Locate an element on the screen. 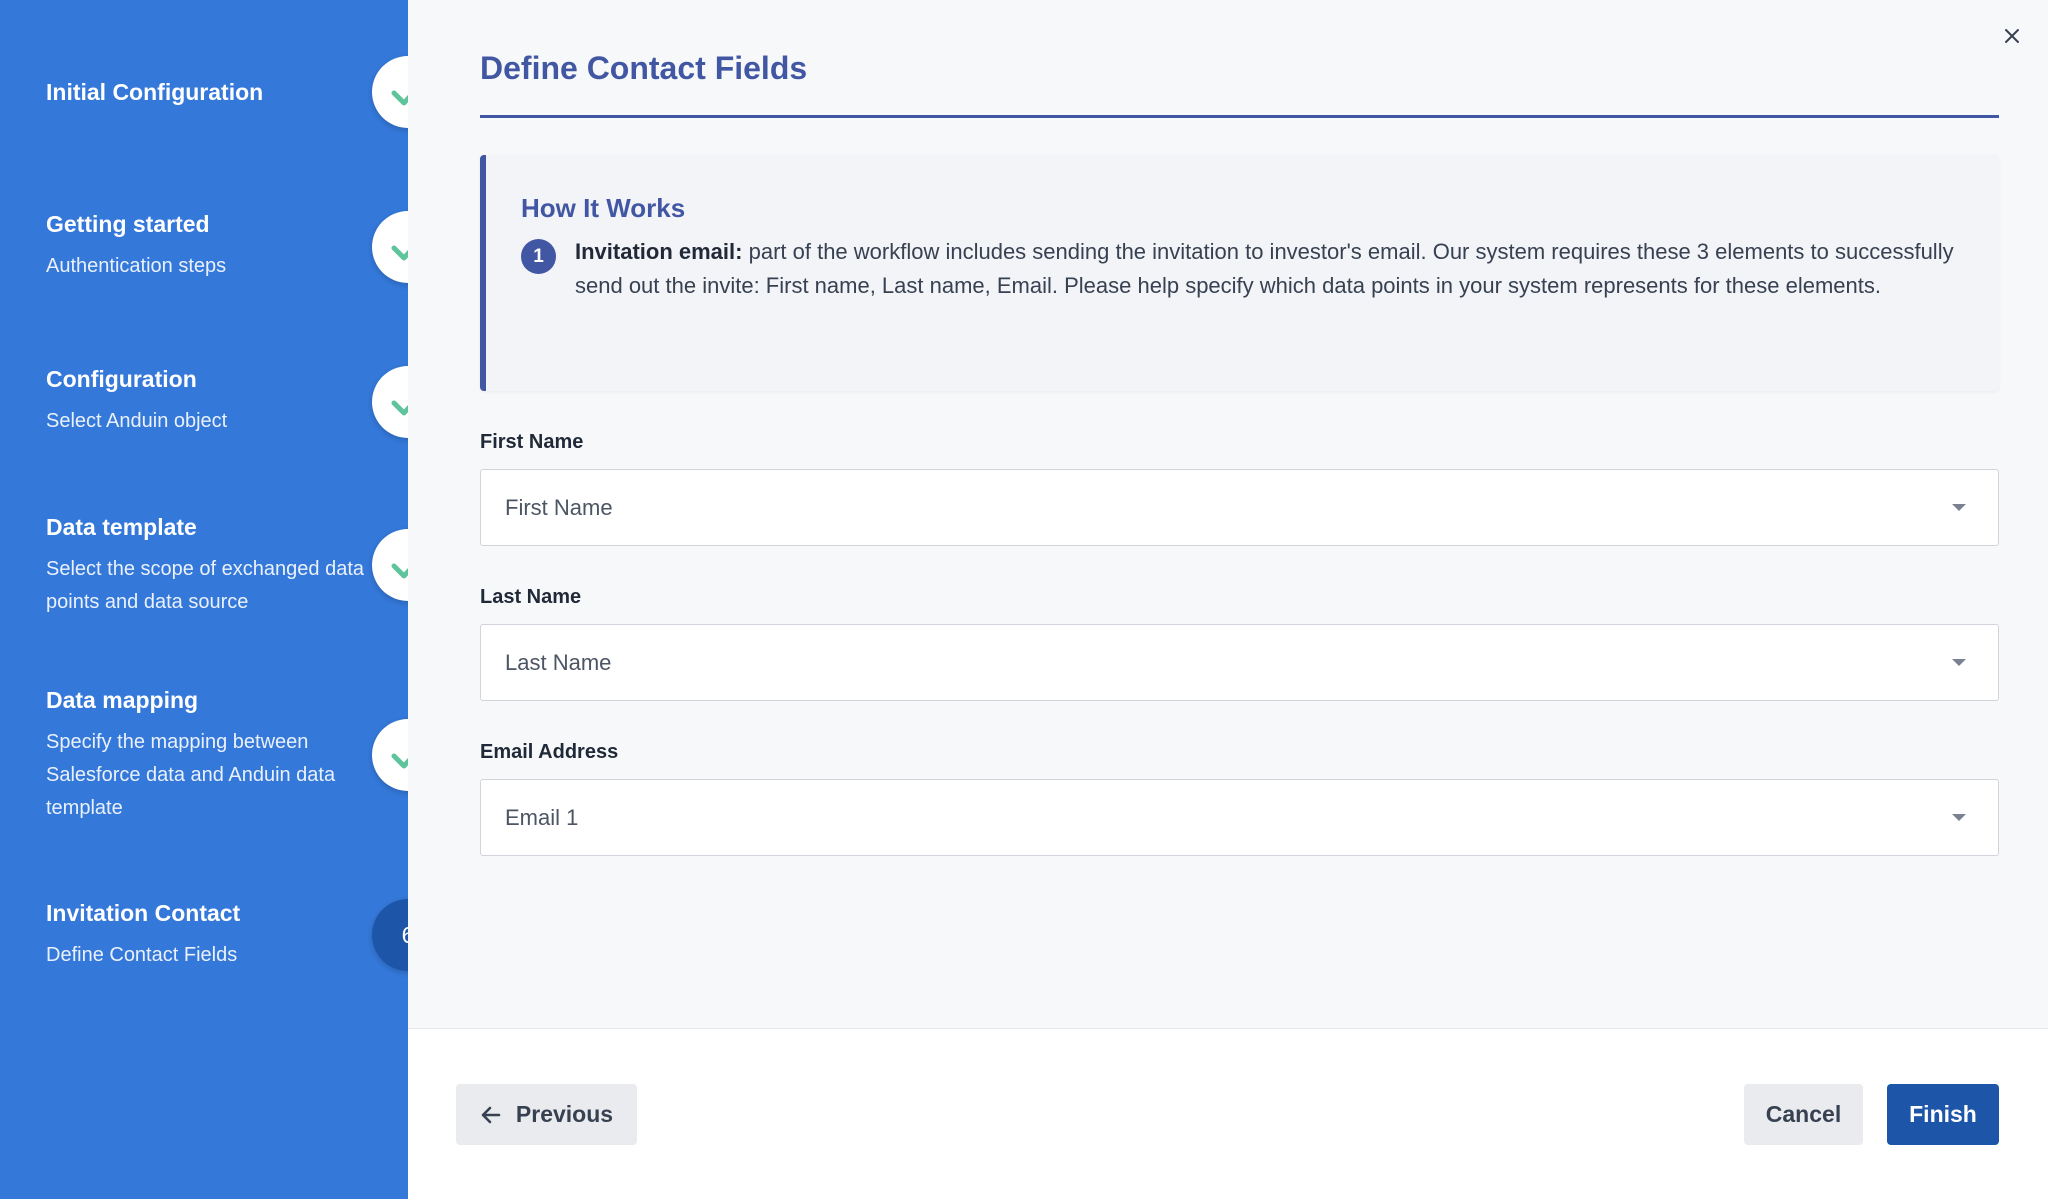 The image size is (2048, 1199). step-description: Define Contact Fields is located at coordinates (142, 955).